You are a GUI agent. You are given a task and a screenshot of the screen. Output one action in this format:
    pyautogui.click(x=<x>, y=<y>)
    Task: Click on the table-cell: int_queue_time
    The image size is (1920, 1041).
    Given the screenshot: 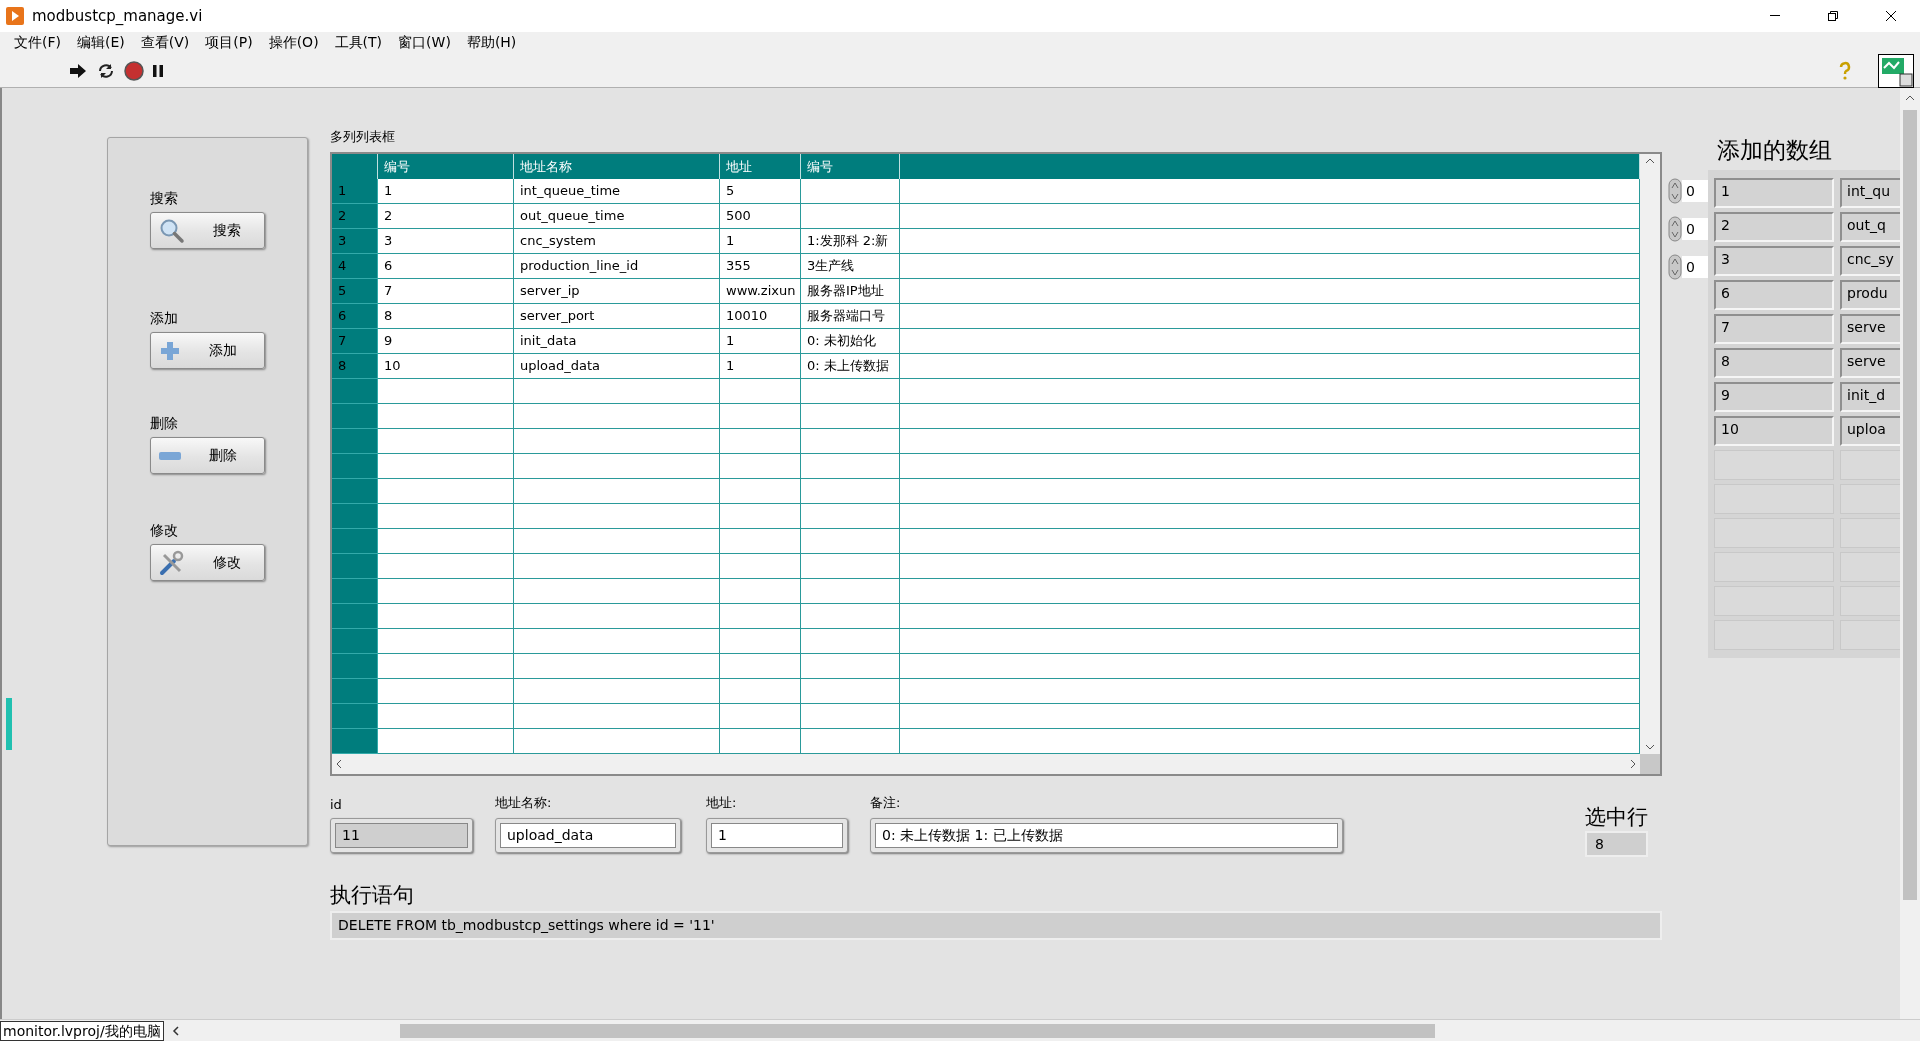 What is the action you would take?
    pyautogui.click(x=617, y=191)
    